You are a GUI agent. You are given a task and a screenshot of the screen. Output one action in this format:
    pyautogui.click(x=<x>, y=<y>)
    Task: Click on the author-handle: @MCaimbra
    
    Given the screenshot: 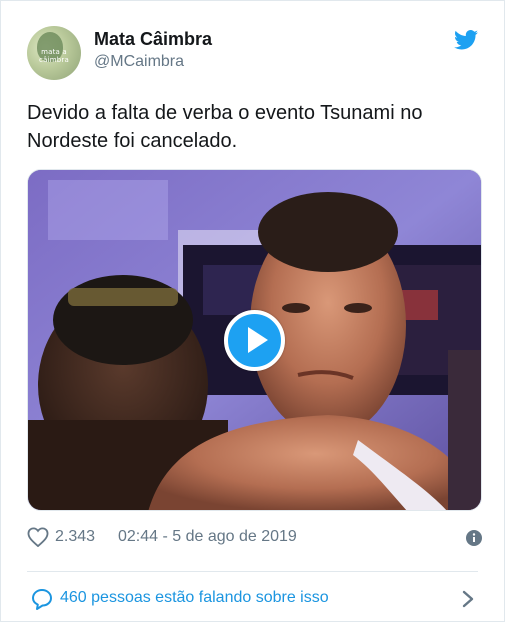 What is the action you would take?
    pyautogui.click(x=139, y=62)
    